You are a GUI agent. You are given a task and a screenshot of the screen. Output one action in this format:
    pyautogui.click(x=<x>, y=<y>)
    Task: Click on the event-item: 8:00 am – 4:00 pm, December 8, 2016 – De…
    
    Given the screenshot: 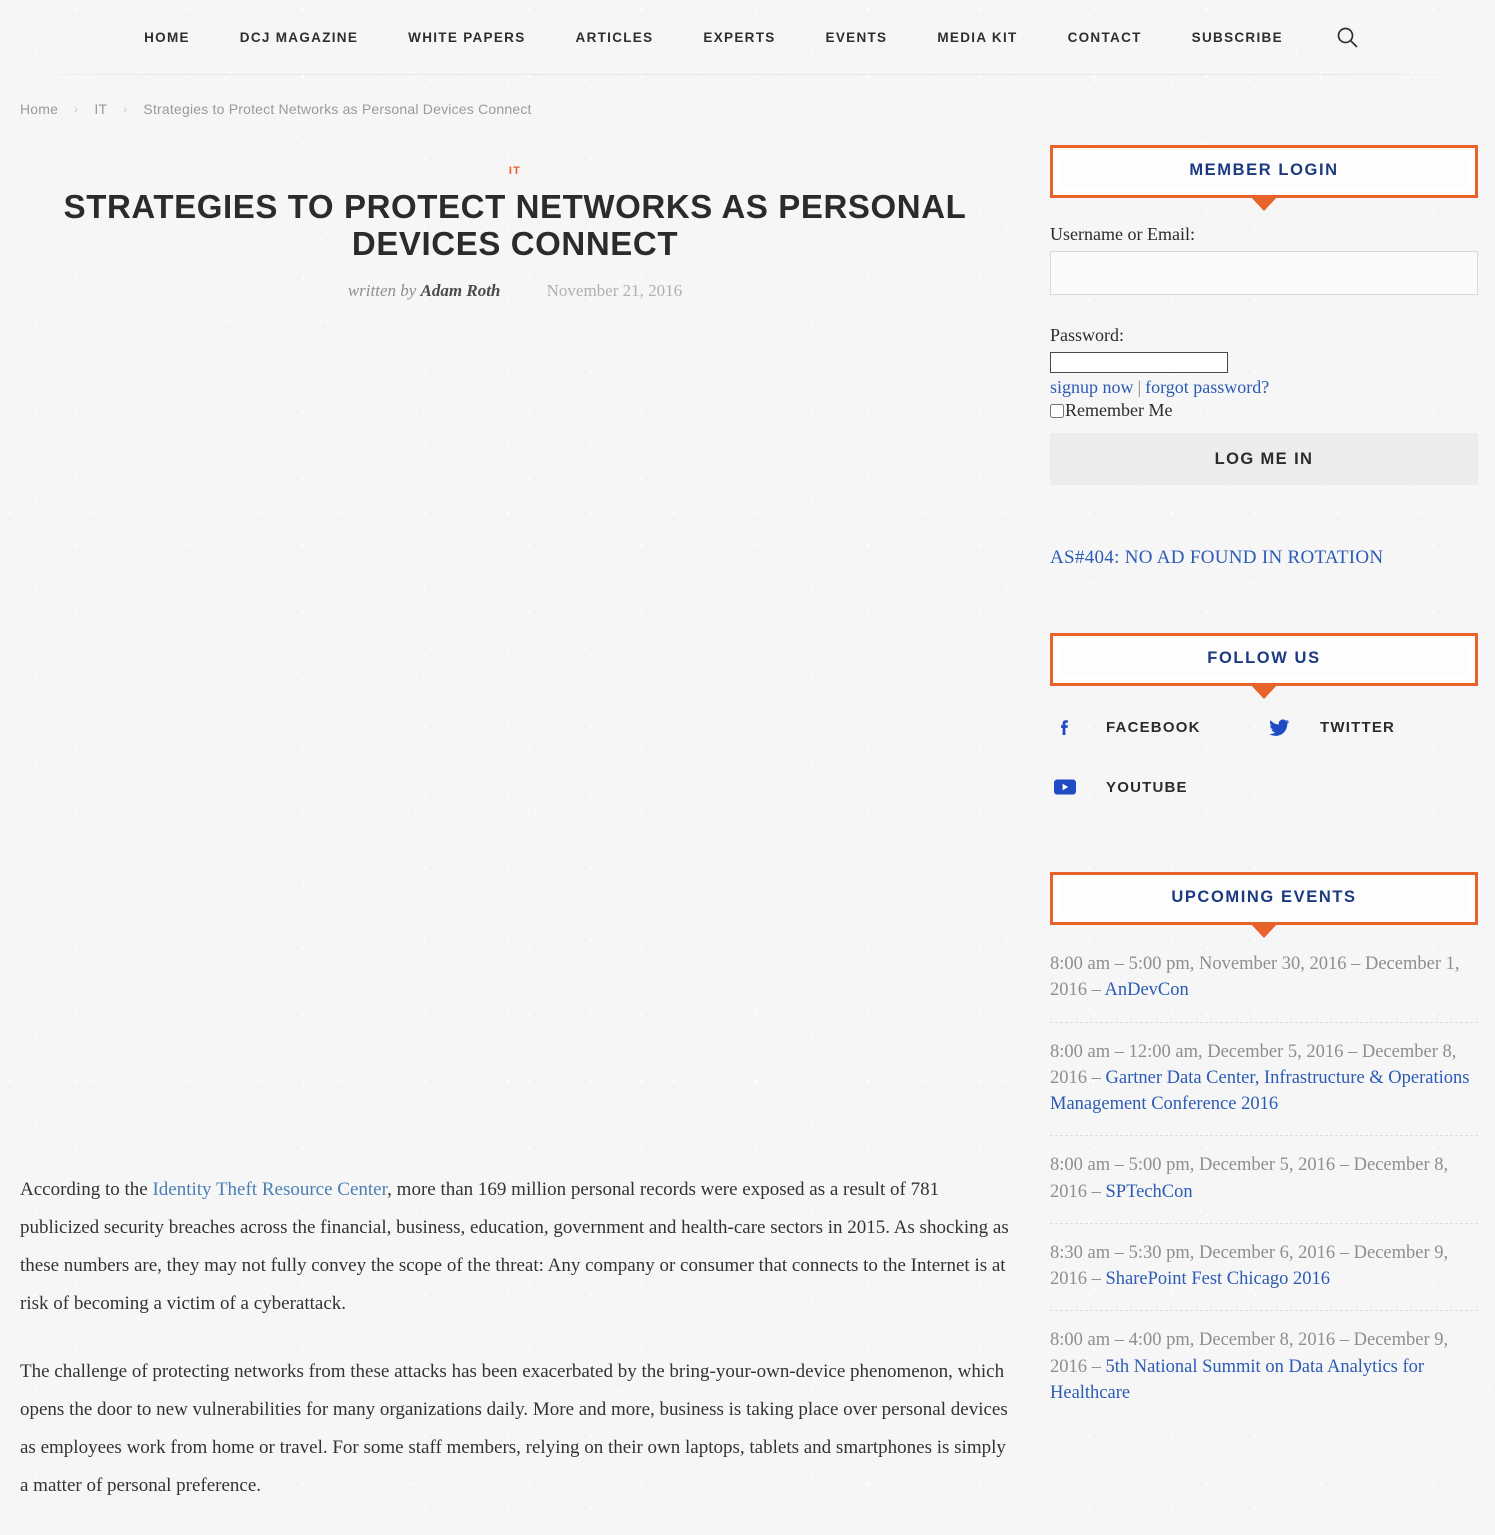 What is the action you would take?
    pyautogui.click(x=1264, y=1375)
    